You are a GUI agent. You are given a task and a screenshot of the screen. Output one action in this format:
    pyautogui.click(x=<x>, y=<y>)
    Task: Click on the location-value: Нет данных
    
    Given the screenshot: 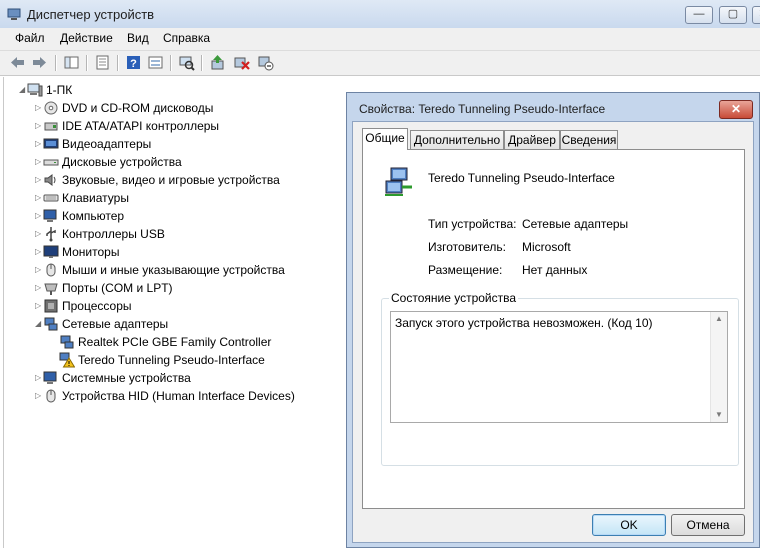 What is the action you would take?
    pyautogui.click(x=555, y=270)
    